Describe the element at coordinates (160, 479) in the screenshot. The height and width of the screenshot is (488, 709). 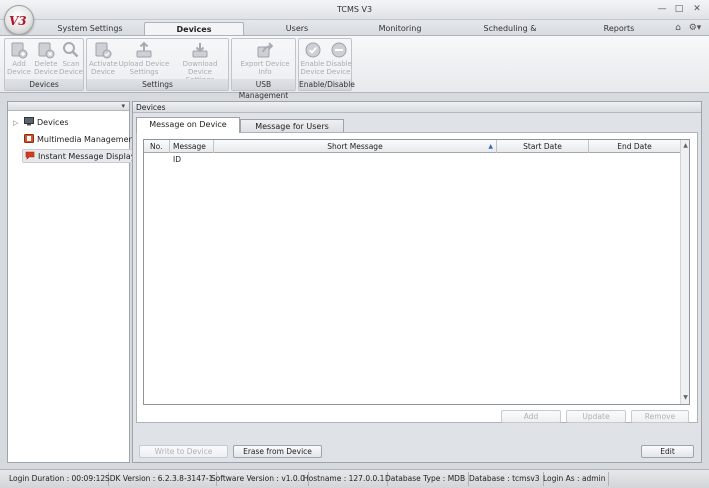
I see `status-sdk-version: SDK Version : 6.2.3.8-3147-1` at that location.